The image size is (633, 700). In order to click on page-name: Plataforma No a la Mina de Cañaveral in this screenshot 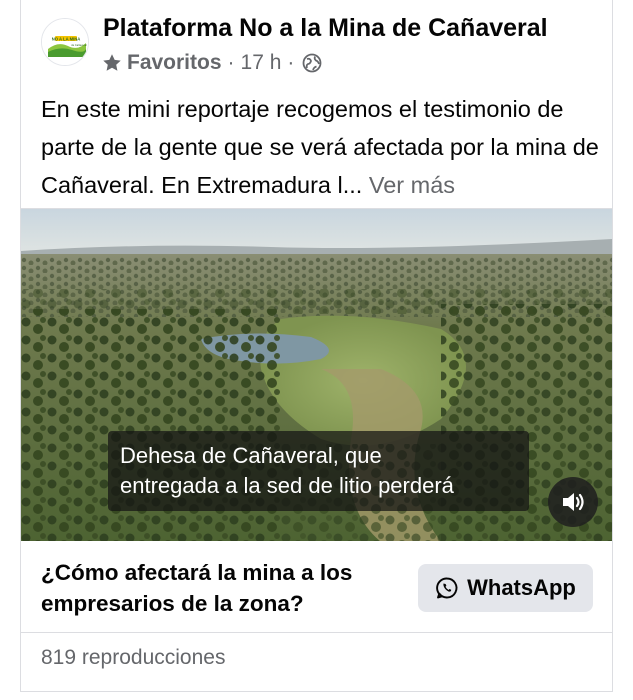, I will do `click(325, 28)`.